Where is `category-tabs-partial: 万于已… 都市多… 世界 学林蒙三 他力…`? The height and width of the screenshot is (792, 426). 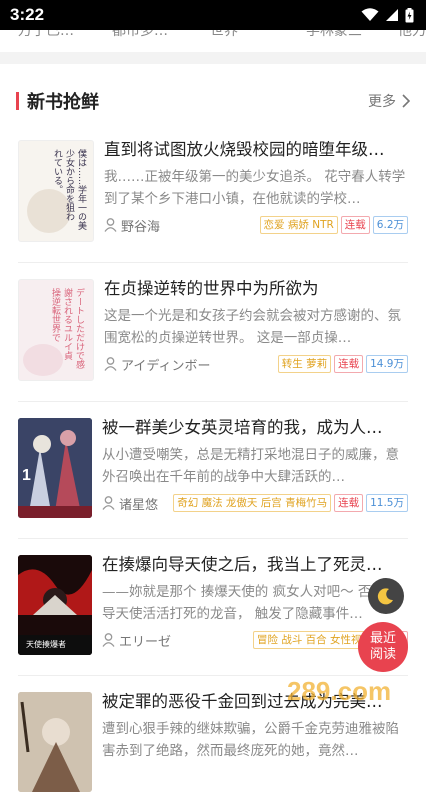
category-tabs-partial: 万于已… 都市多… 世界 学林蒙三 他力… is located at coordinates (213, 41).